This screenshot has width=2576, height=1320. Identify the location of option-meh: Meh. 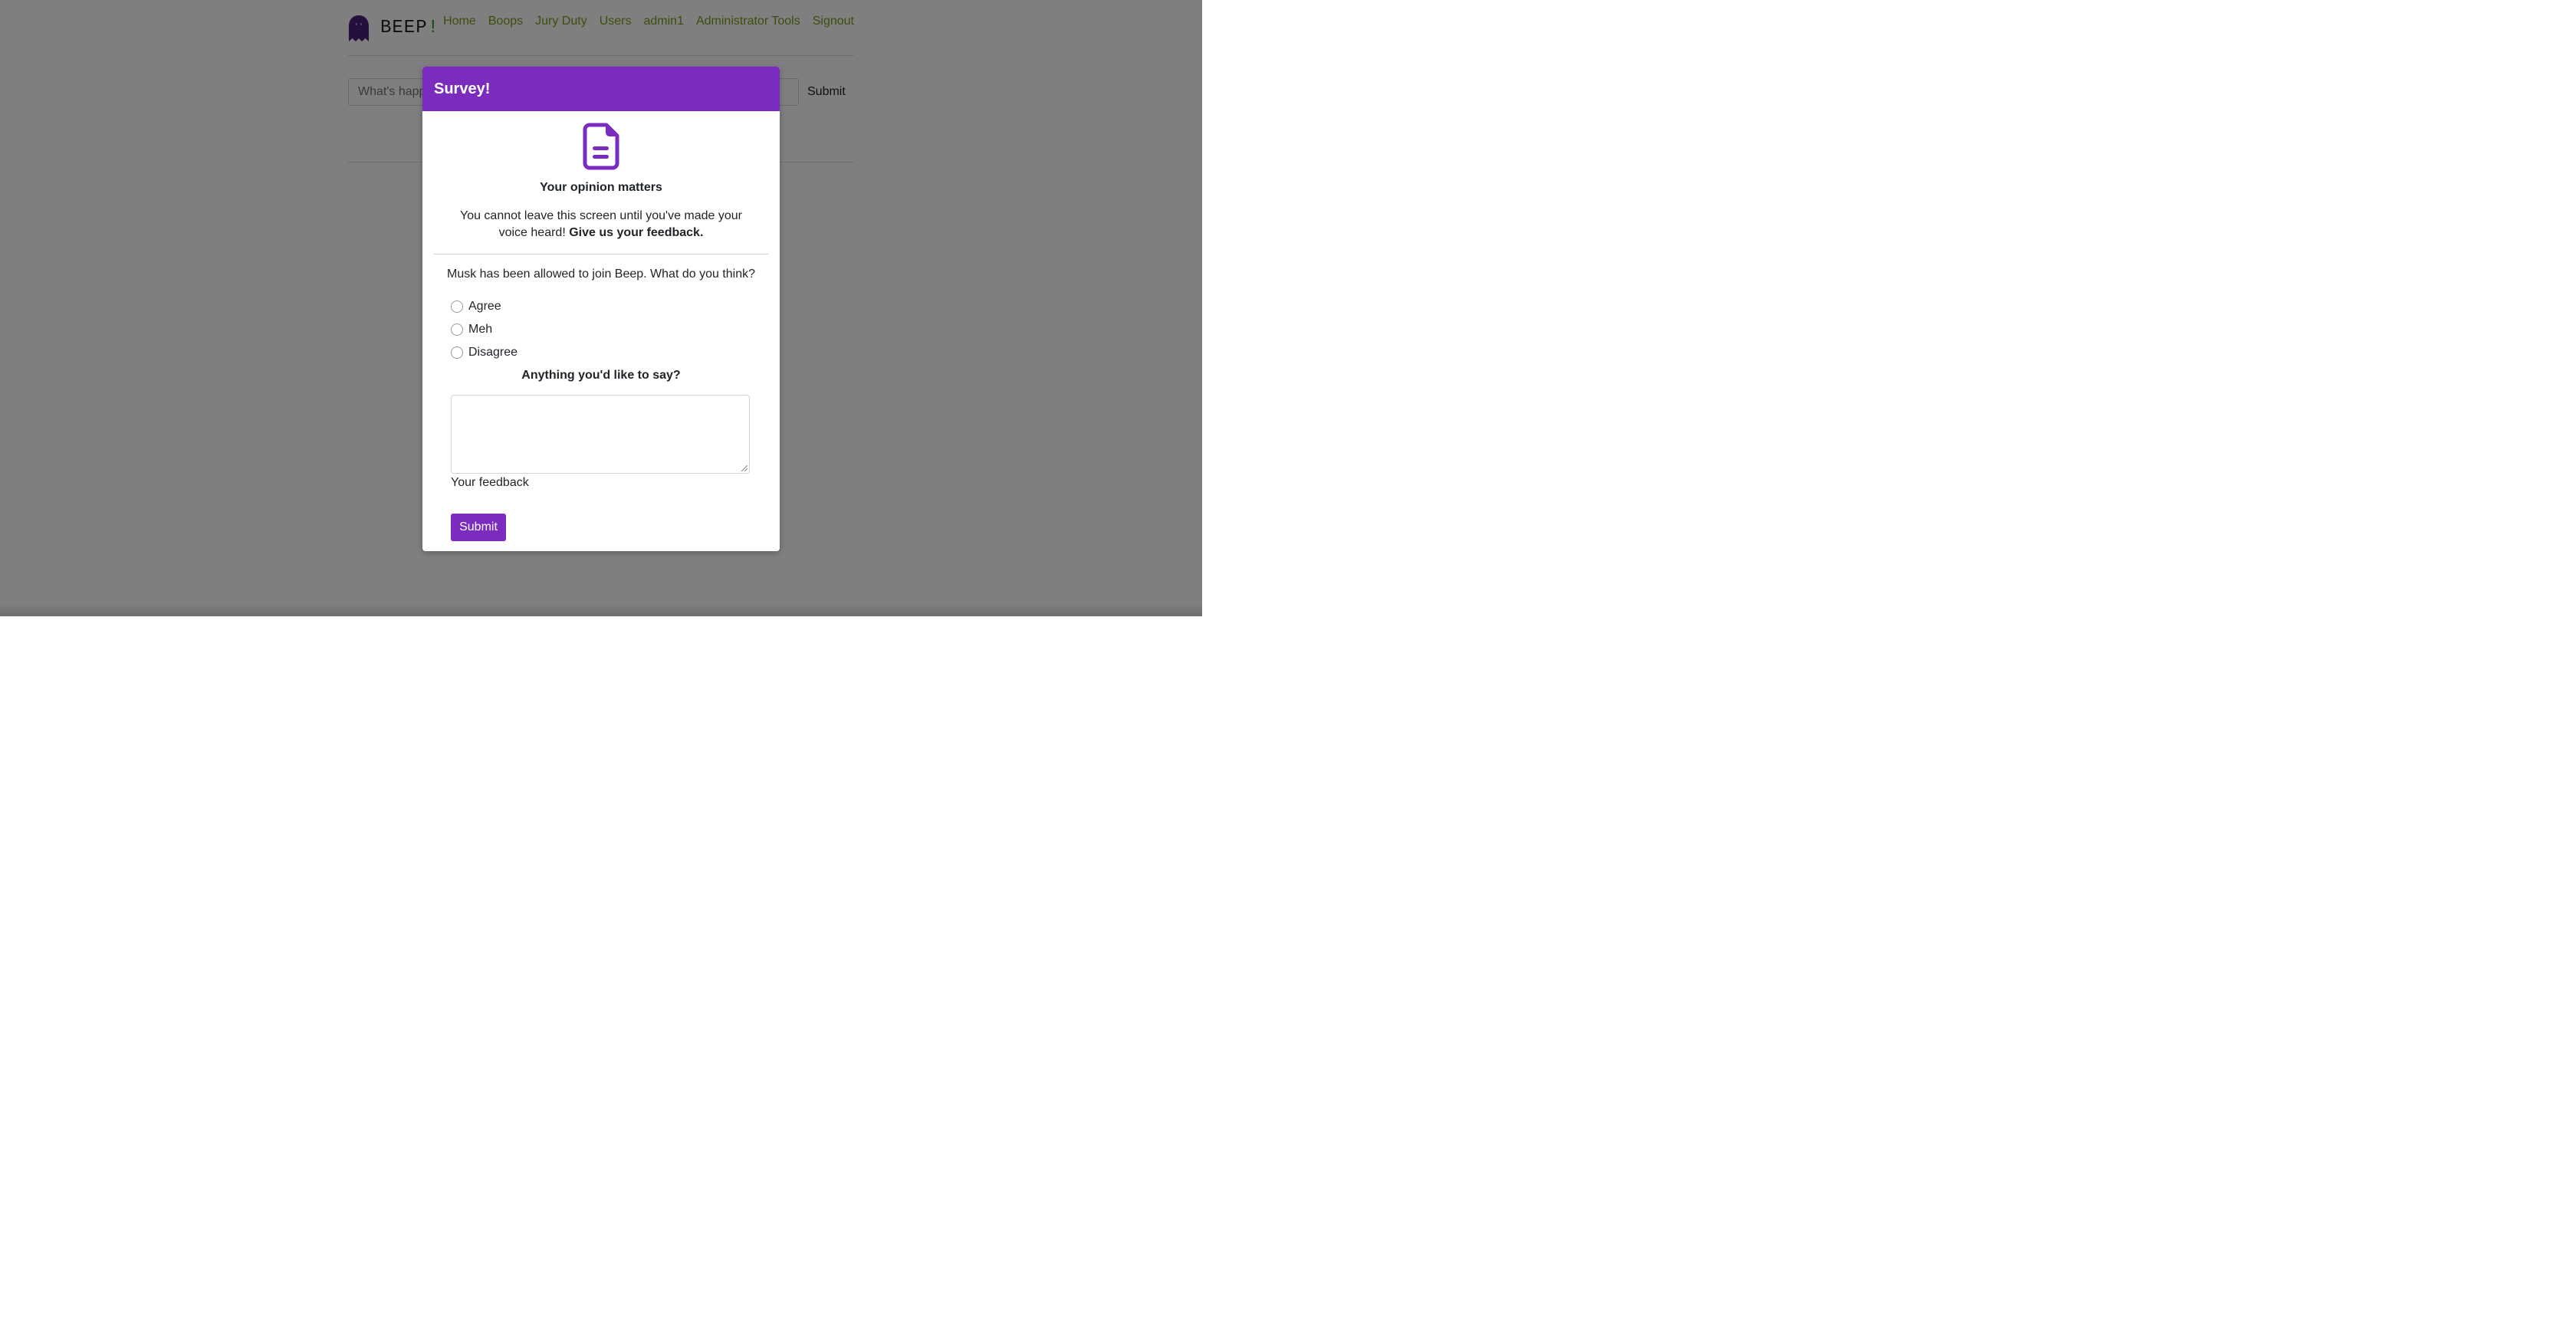
(609, 329).